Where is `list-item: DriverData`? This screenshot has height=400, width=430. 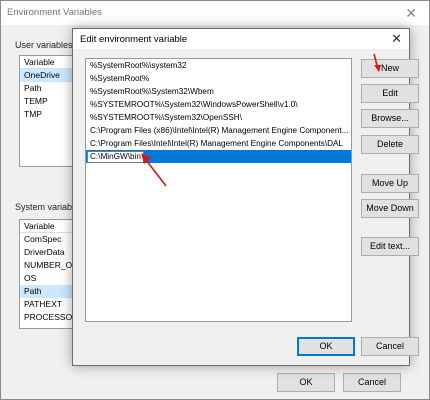
list-item: DriverData is located at coordinates (47, 252).